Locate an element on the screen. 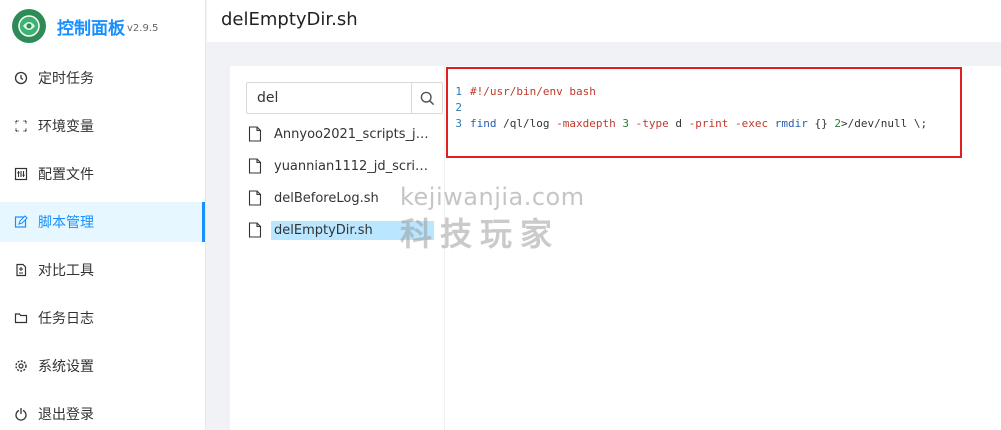  sidebar-item-settings: 系统设置 is located at coordinates (102, 366).